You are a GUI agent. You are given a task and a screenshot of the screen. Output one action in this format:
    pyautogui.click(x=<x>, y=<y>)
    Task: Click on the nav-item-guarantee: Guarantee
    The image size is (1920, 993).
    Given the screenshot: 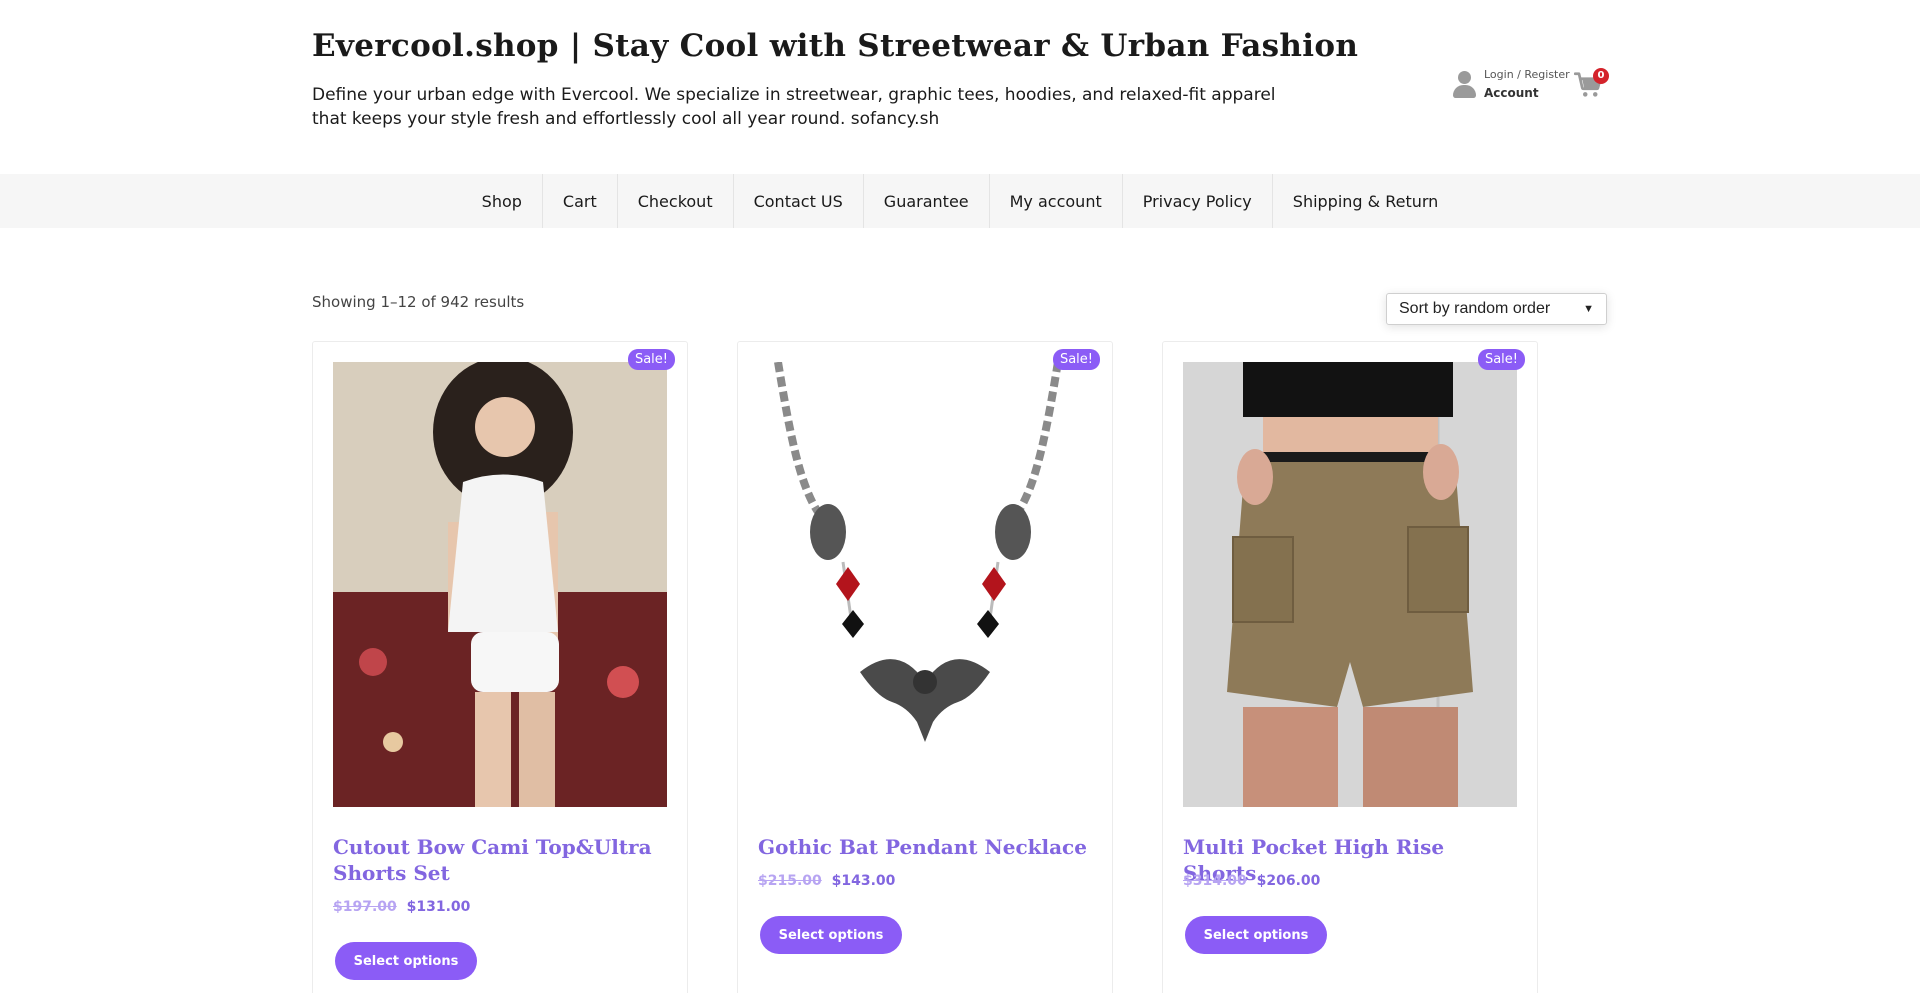 What is the action you would take?
    pyautogui.click(x=927, y=201)
    